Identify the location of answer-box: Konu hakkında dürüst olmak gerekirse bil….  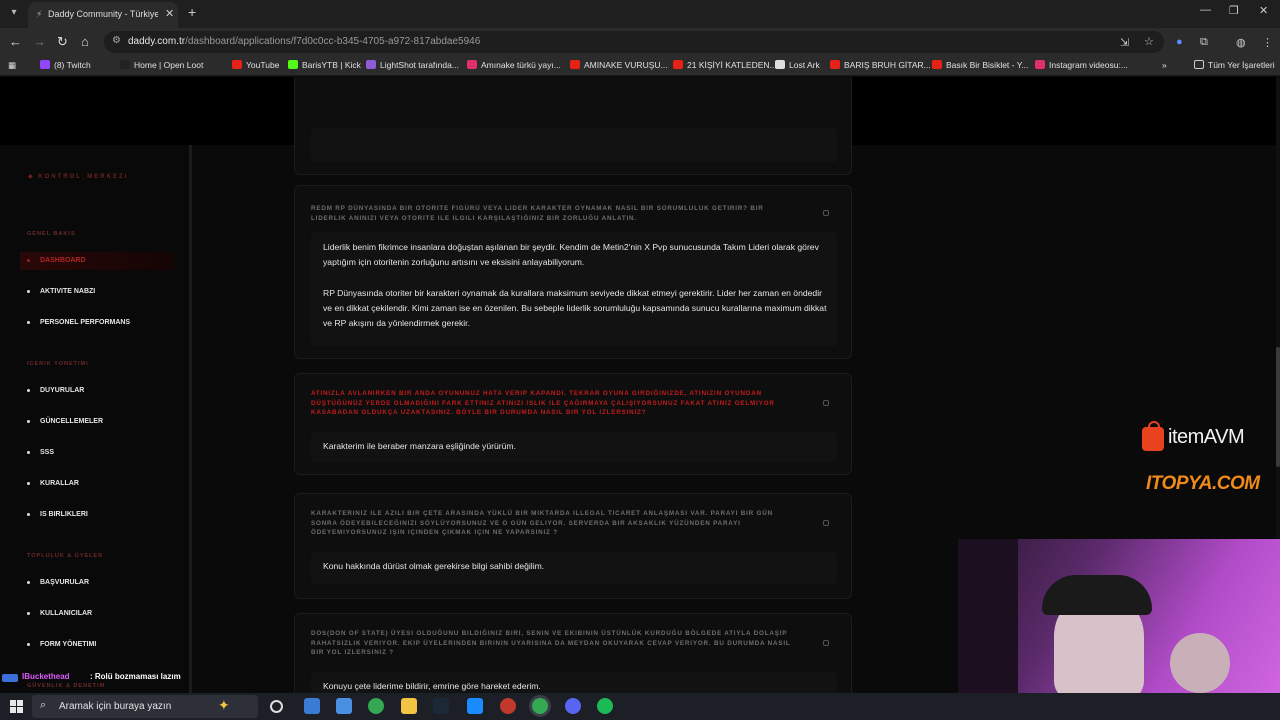
(574, 568).